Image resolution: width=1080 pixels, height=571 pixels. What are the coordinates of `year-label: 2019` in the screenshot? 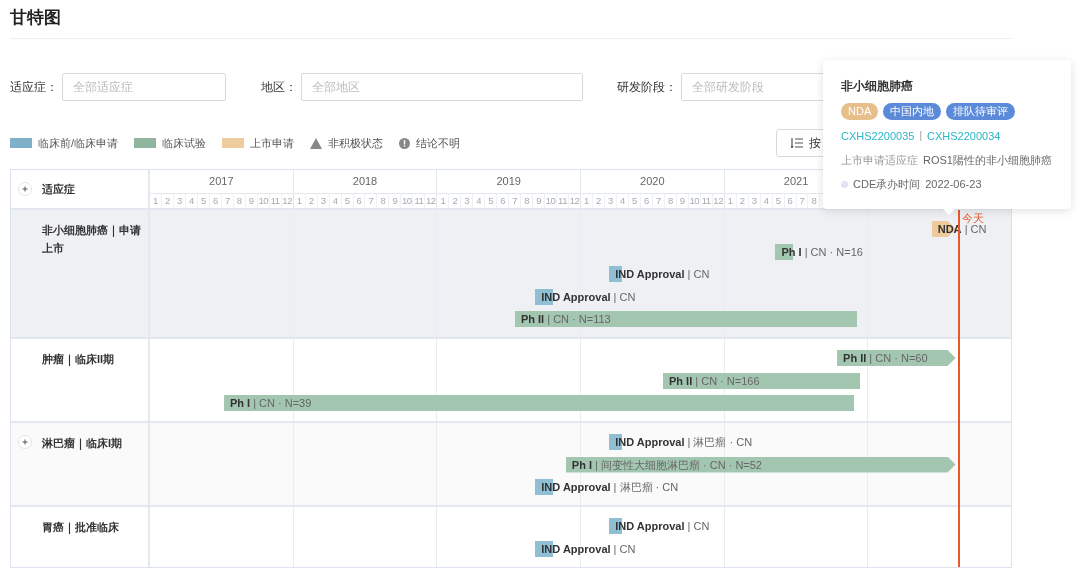 It's located at (508, 182).